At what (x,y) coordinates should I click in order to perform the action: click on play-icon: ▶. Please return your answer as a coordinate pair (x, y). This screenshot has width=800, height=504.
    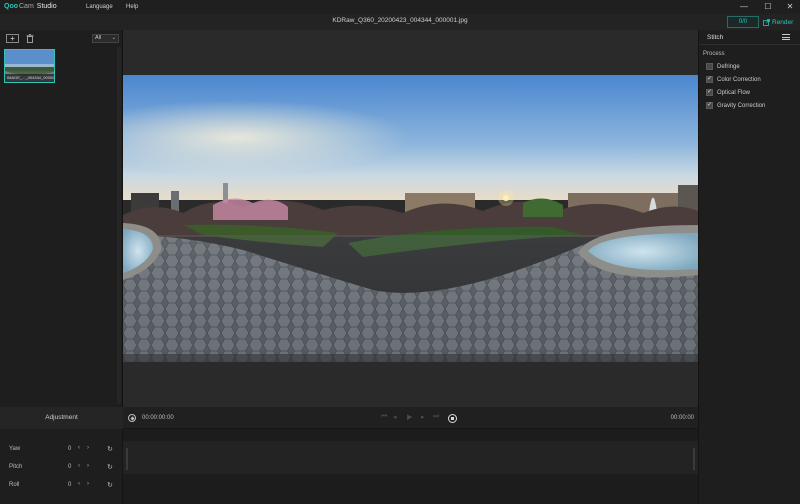
    Looking at the image, I should click on (409, 417).